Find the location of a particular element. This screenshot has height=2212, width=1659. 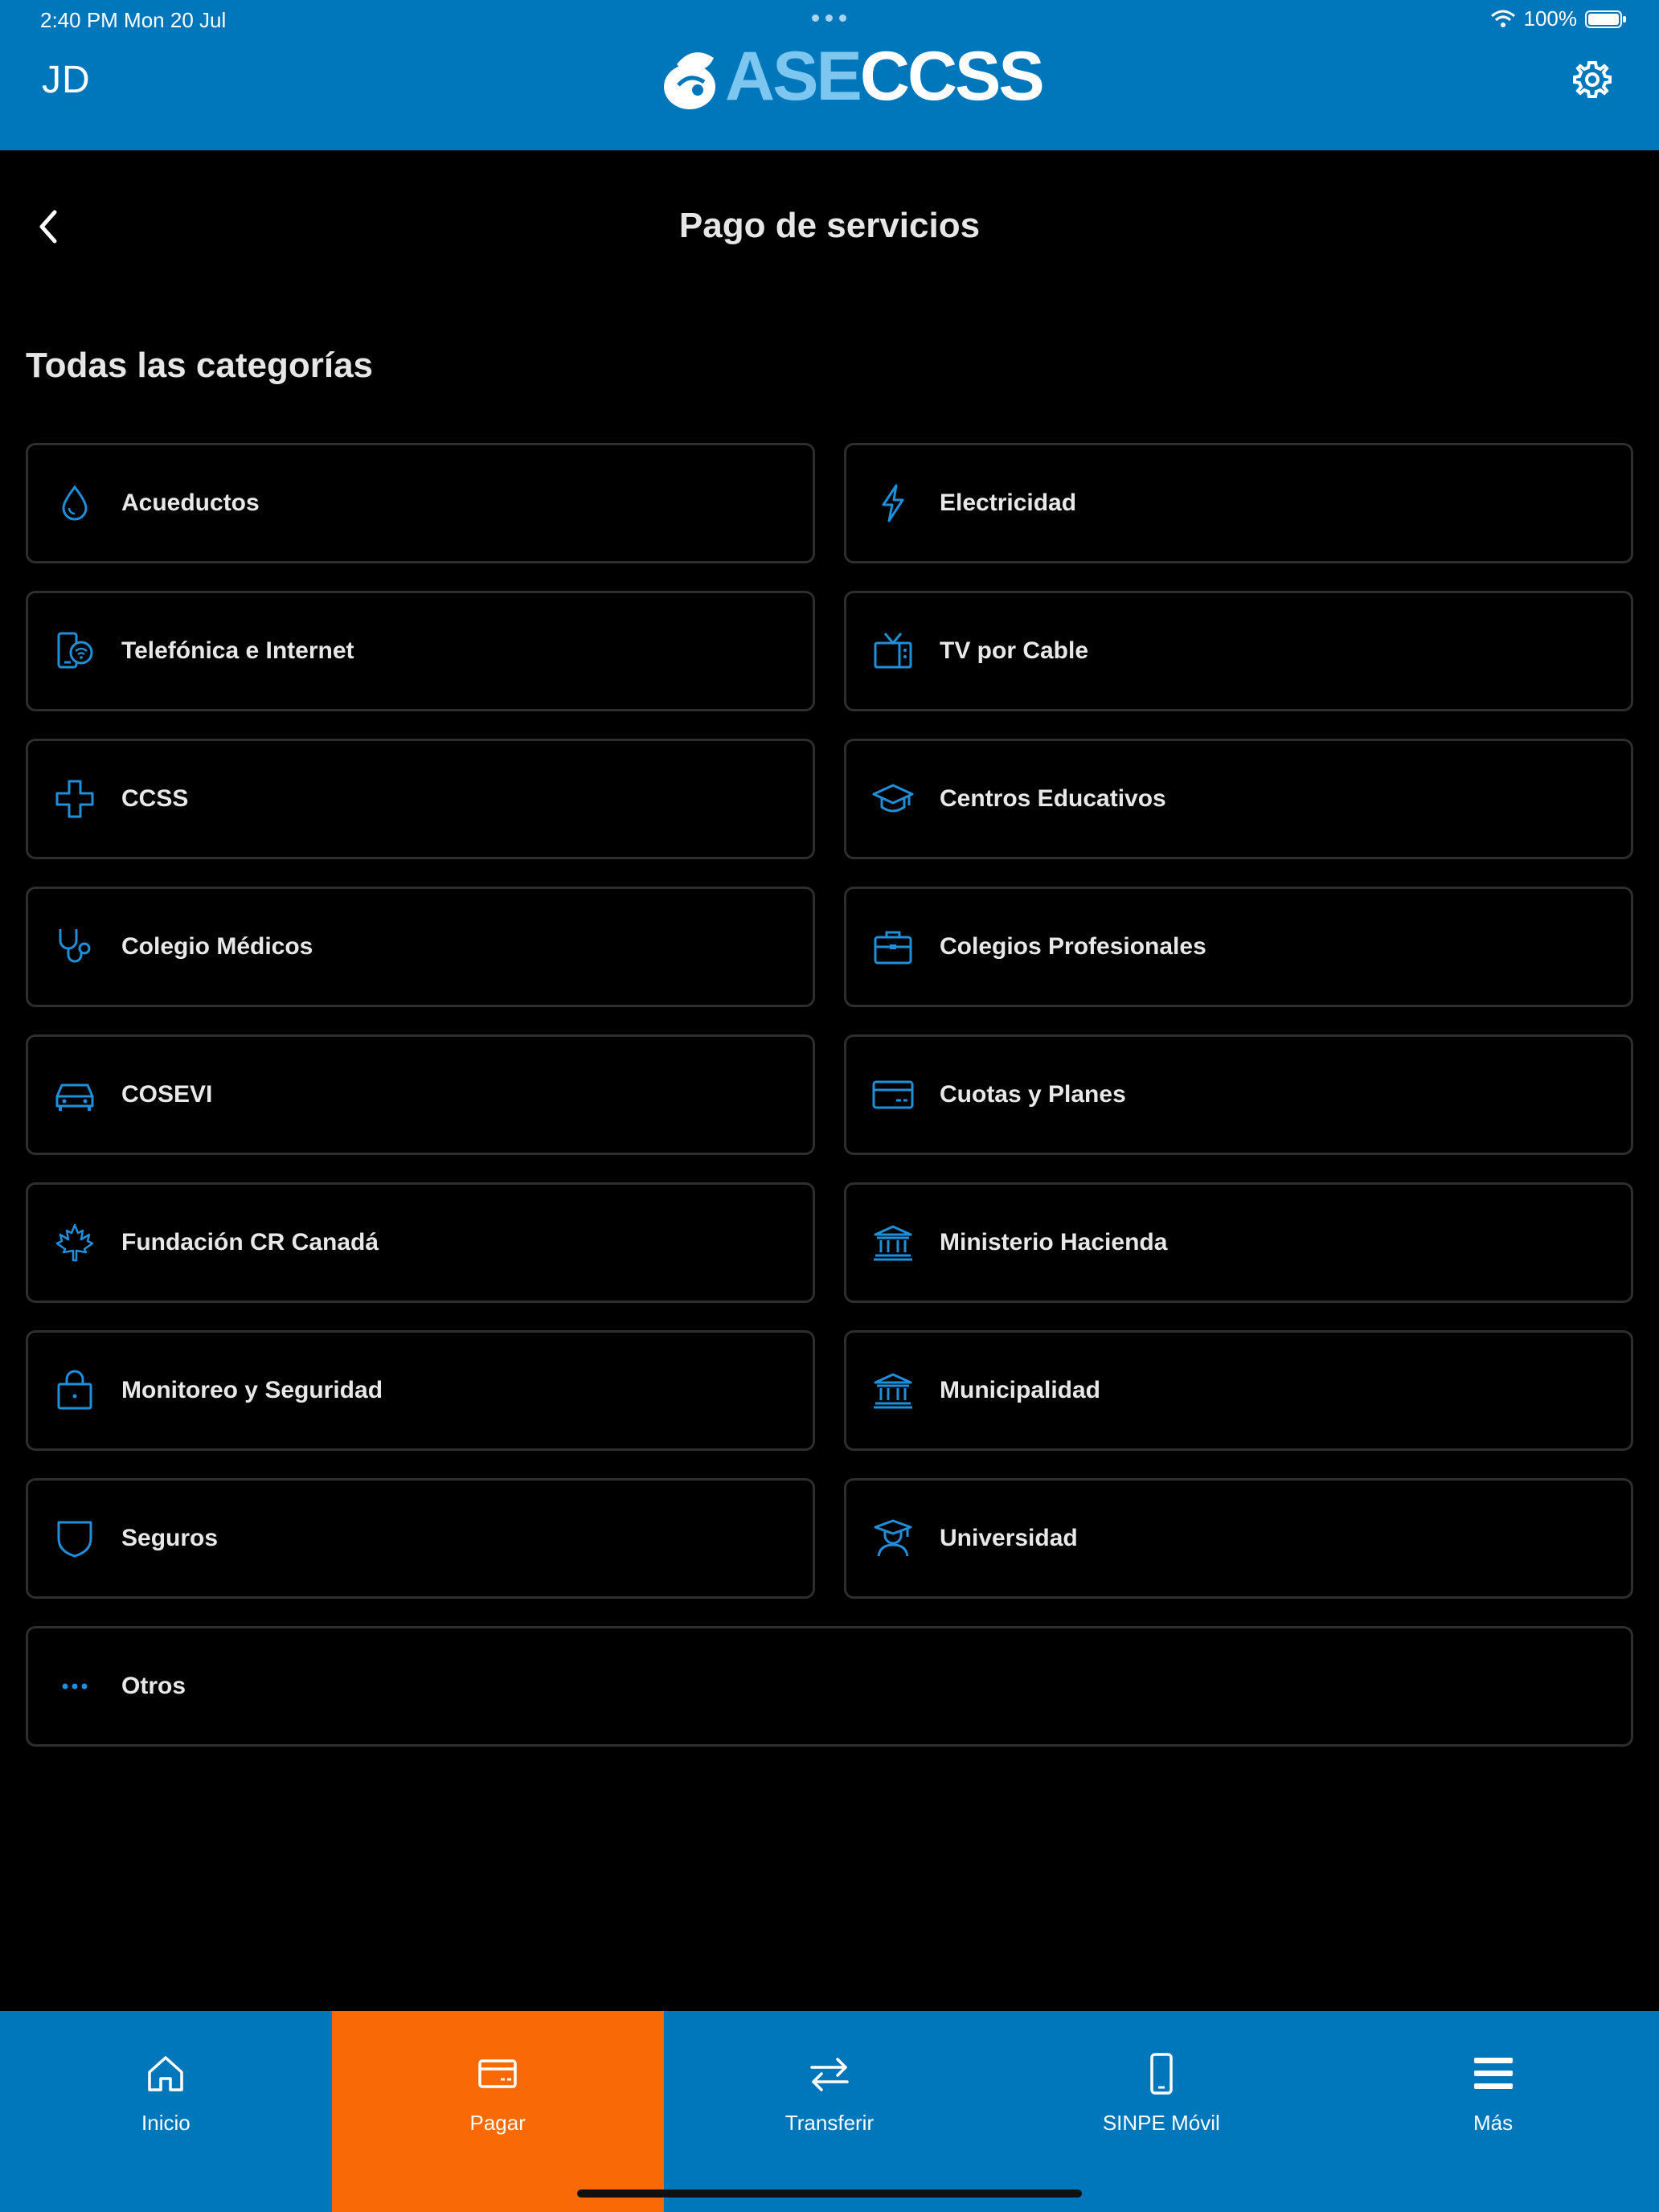

category-label: CCSS is located at coordinates (155, 798).